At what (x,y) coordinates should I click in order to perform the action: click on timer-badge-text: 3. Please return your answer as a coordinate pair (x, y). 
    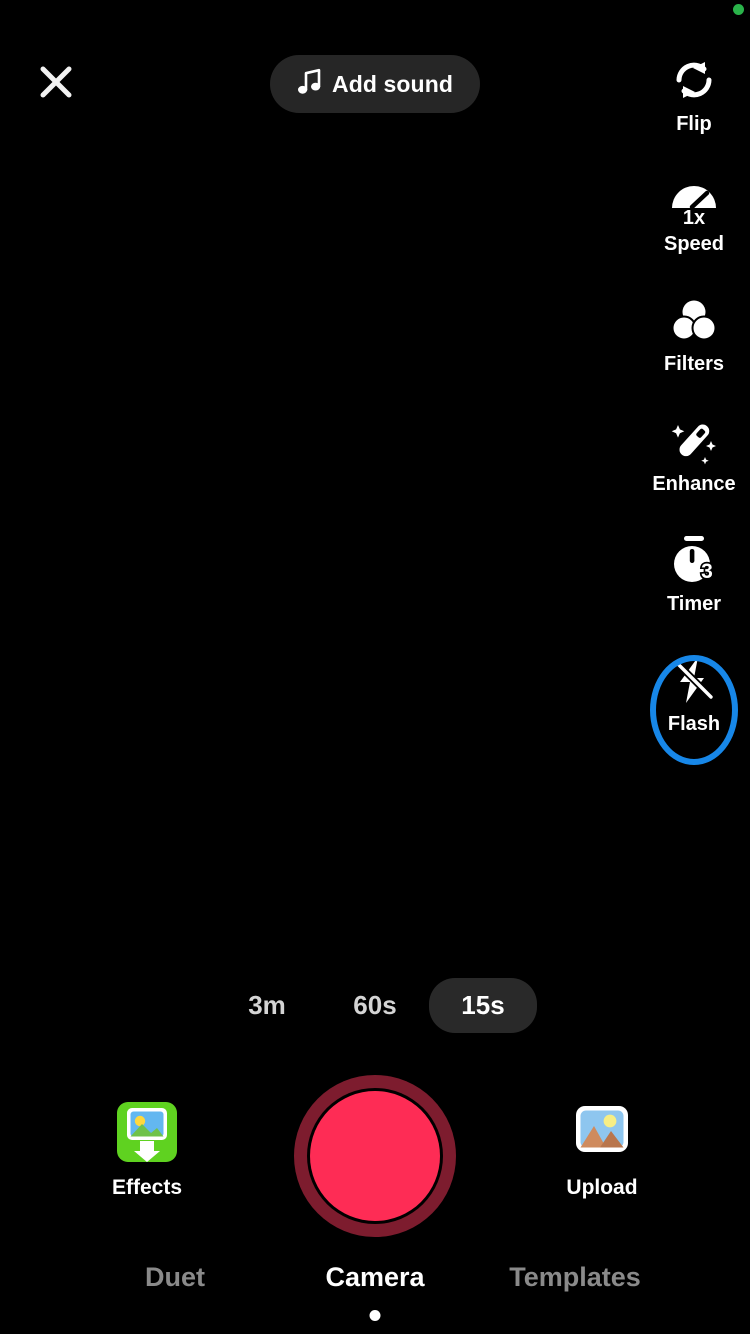
    Looking at the image, I should click on (707, 571).